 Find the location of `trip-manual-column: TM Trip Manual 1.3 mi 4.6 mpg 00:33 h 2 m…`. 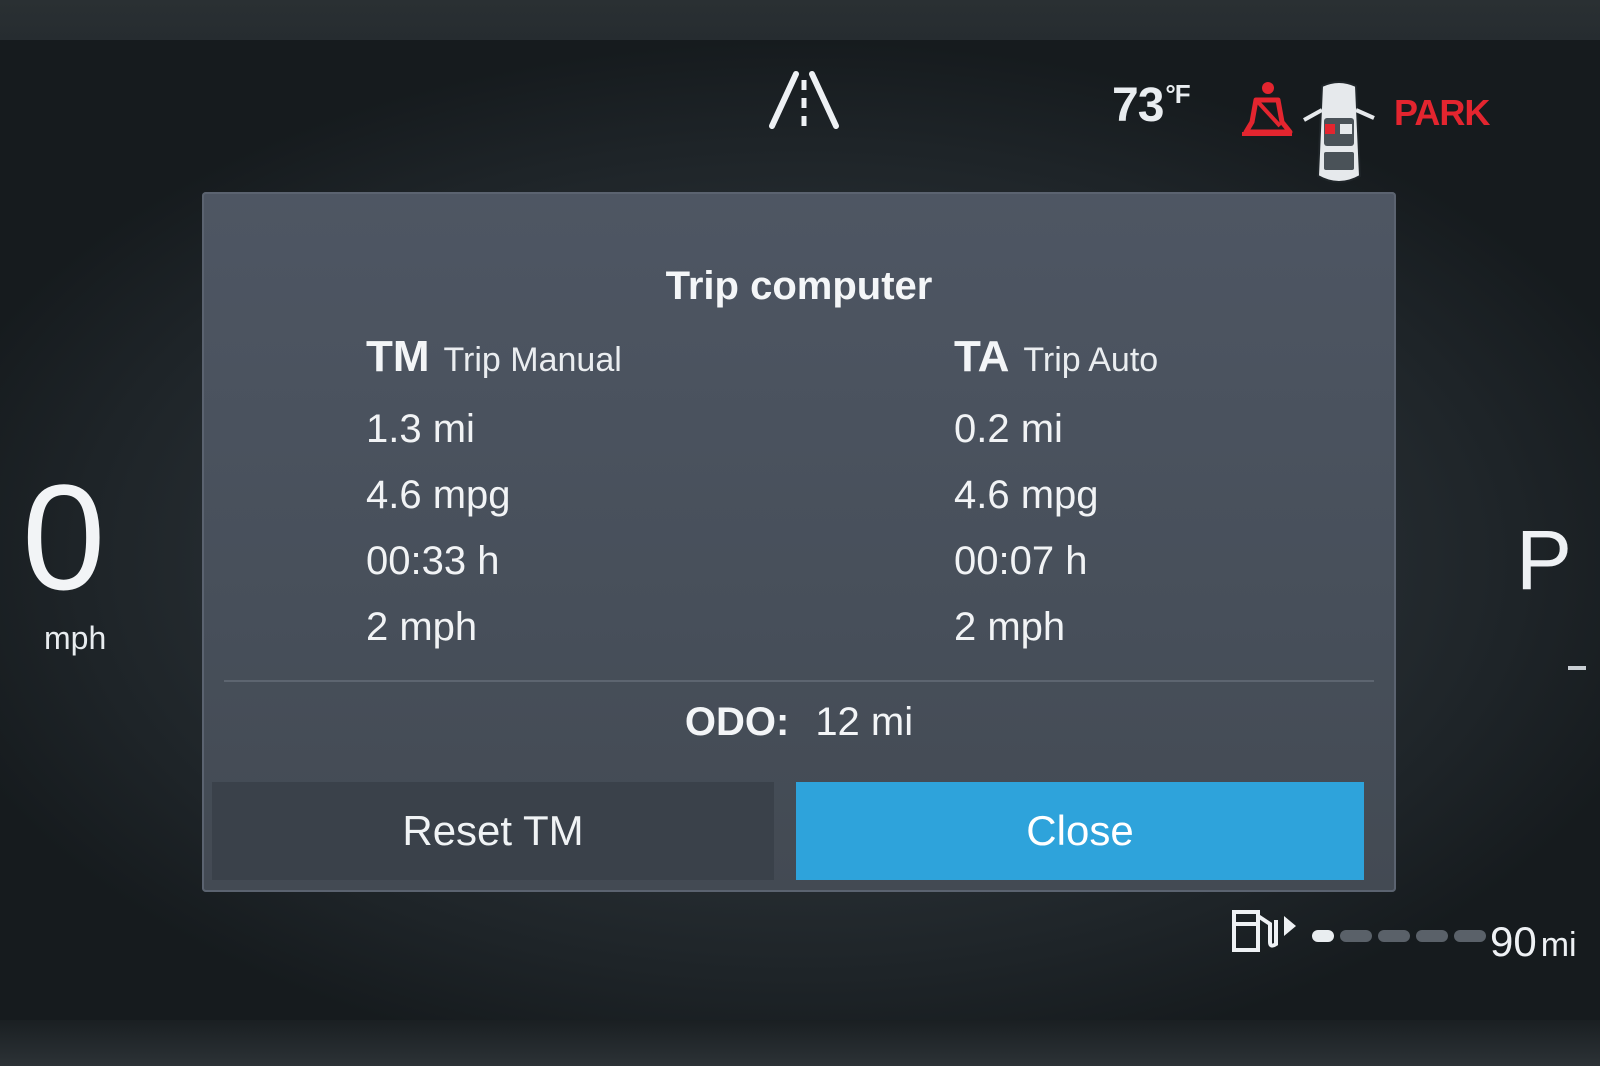

trip-manual-column: TM Trip Manual 1.3 mi 4.6 mpg 00:33 h 2 m… is located at coordinates (576, 496).